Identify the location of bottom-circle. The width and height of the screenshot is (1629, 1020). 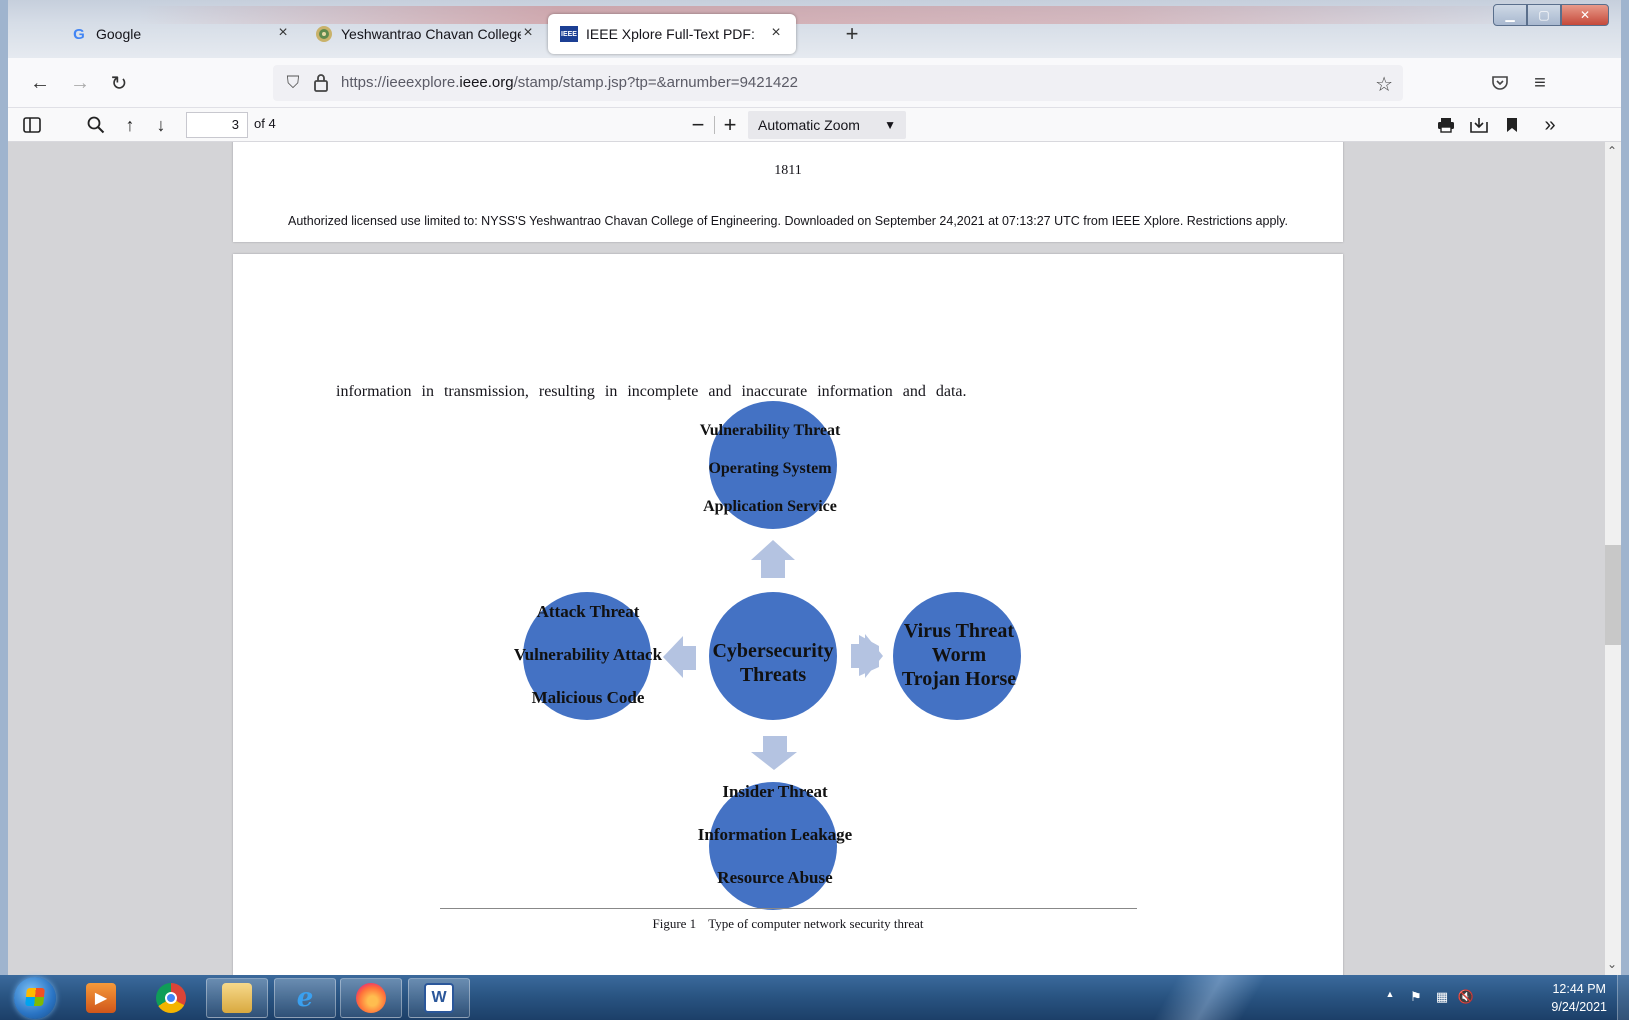
(773, 846).